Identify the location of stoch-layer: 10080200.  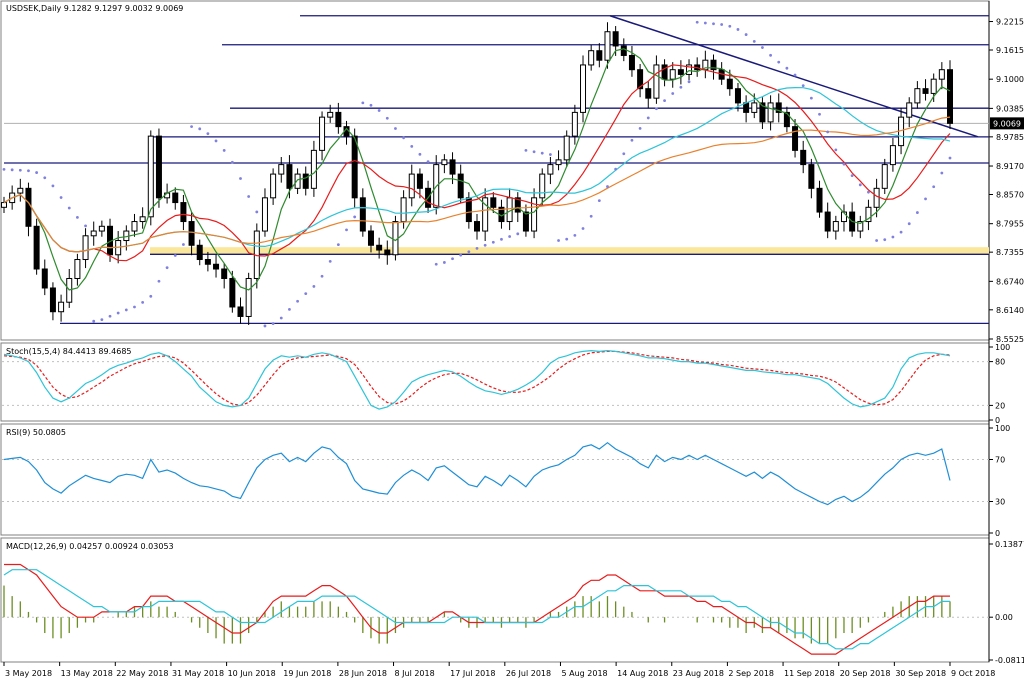
(506, 384).